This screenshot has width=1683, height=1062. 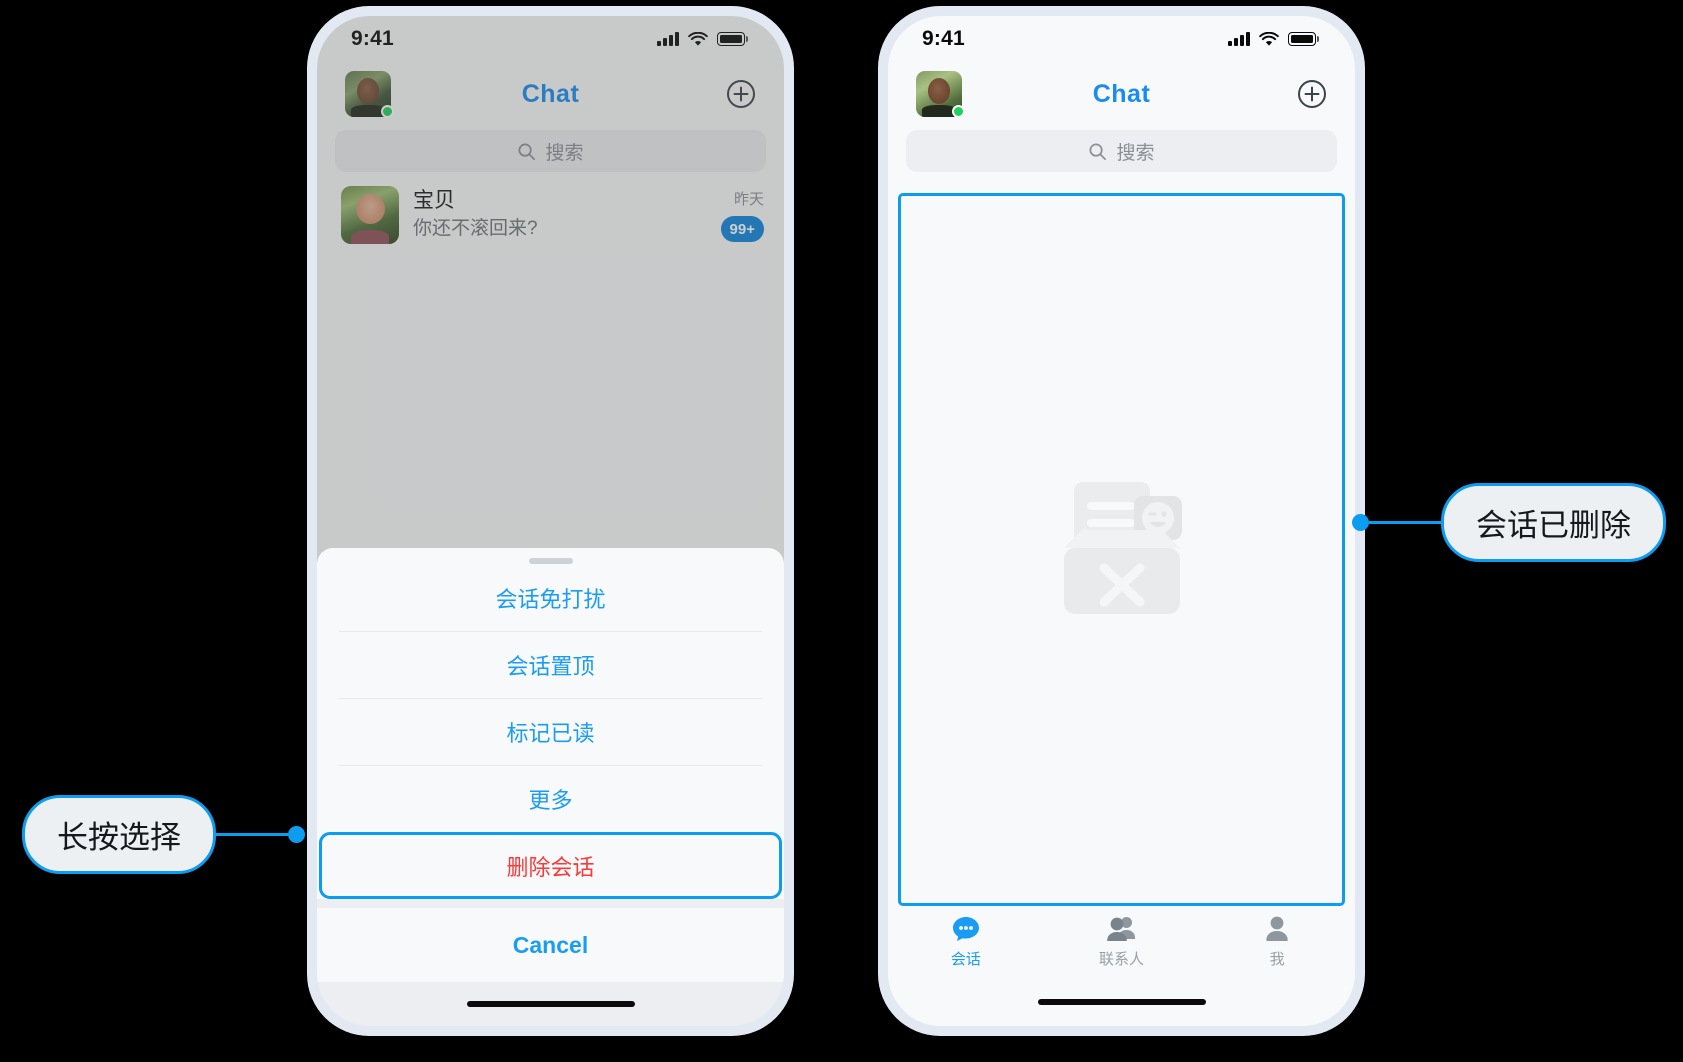 I want to click on home-indicator-area-left, so click(x=550, y=1004).